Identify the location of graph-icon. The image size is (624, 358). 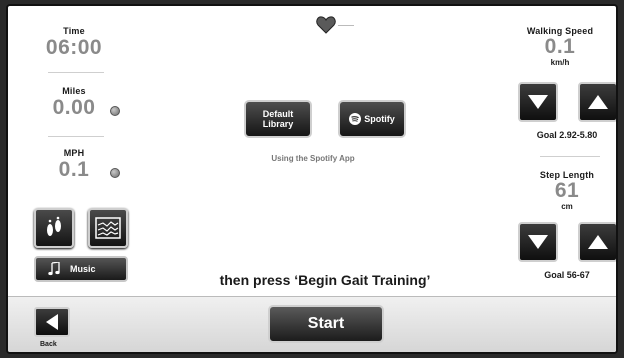
(108, 228).